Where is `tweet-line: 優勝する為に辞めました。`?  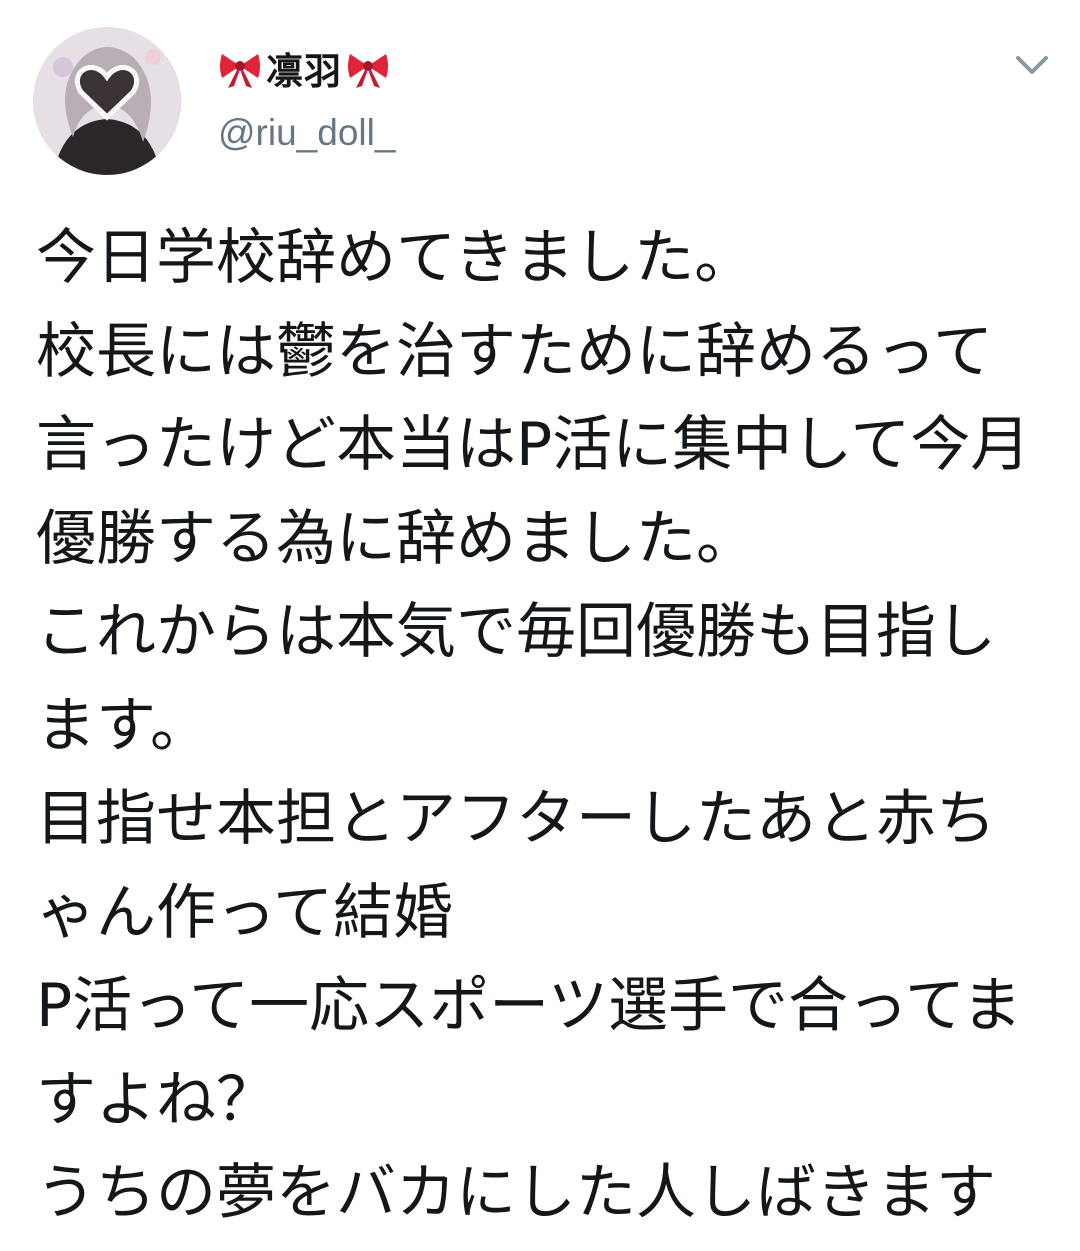
tweet-line: 優勝する為に辞めました。 is located at coordinates (396, 538).